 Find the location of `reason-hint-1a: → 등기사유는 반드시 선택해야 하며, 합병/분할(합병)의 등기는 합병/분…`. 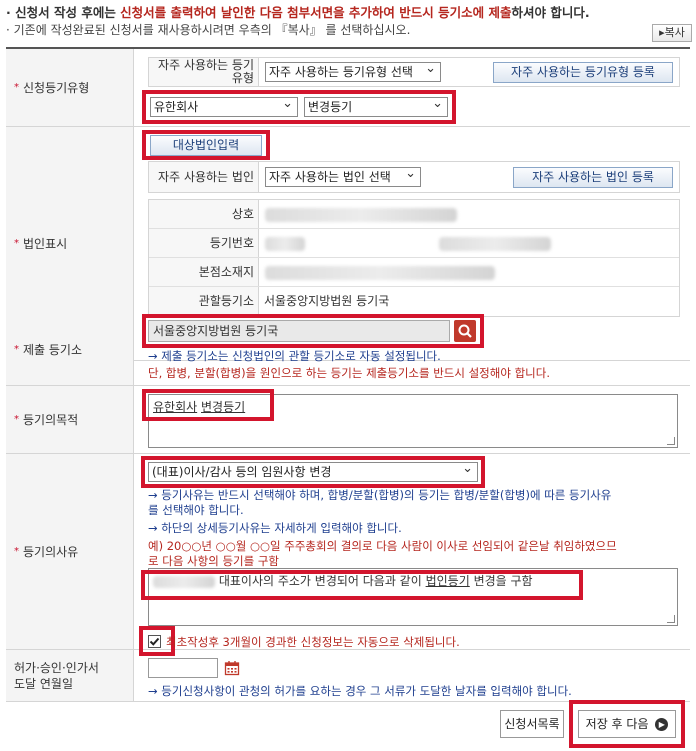

reason-hint-1a: → 등기사유는 반드시 선택해야 하며, 합병/분할(합병)의 등기는 합병/분… is located at coordinates (380, 495).